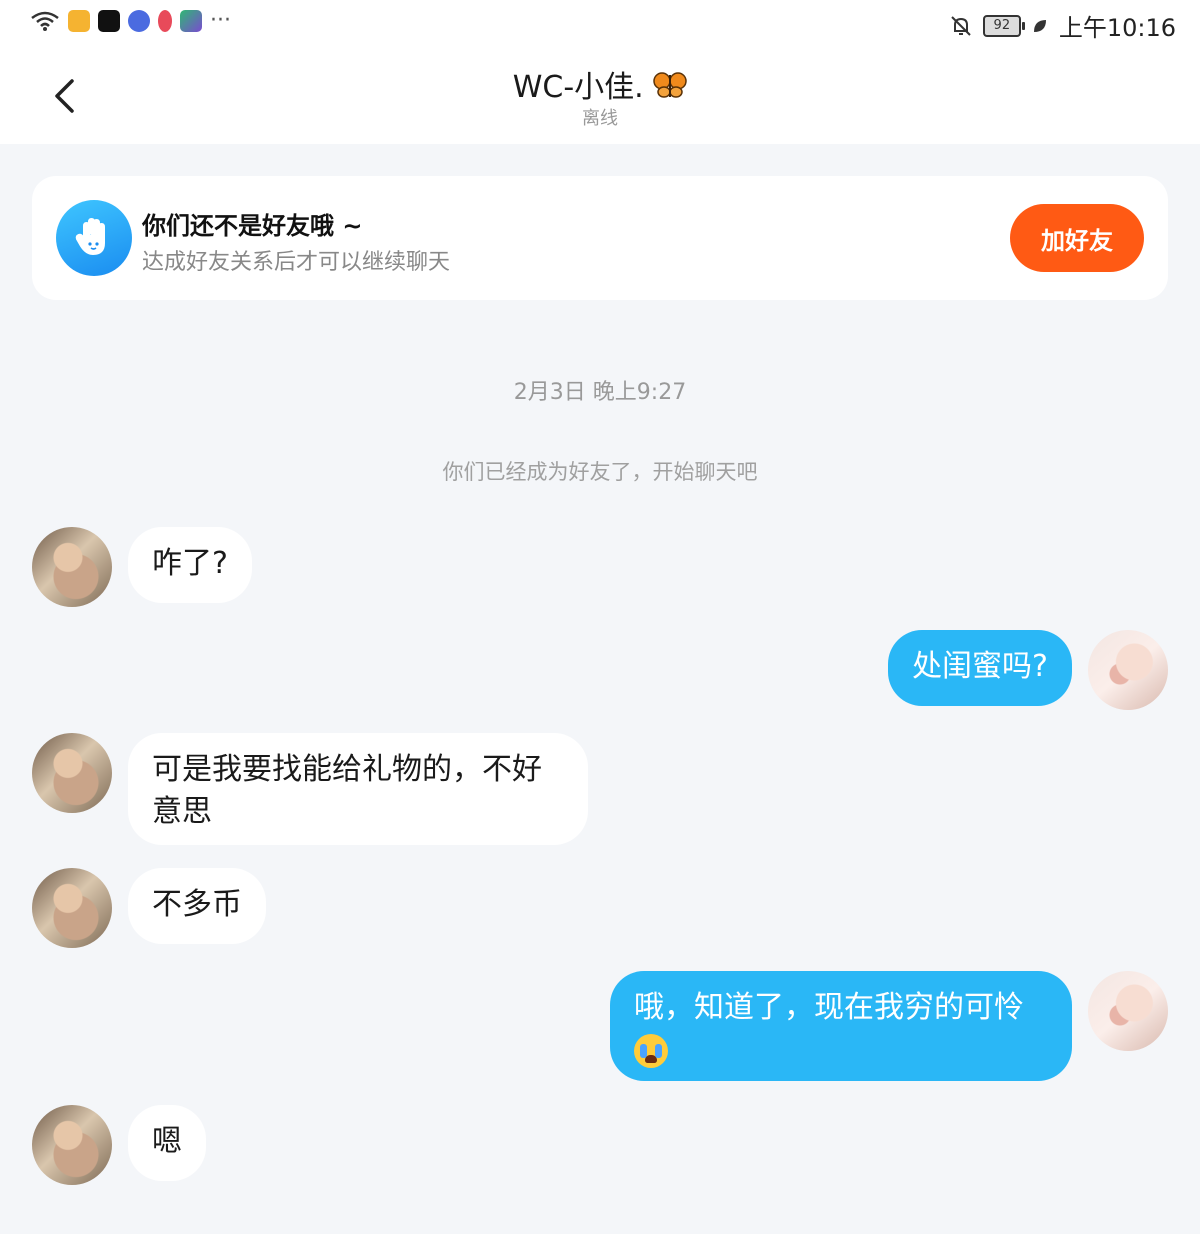 The image size is (1200, 1234). What do you see at coordinates (600, 908) in the screenshot?
I see `message-row: 不多币` at bounding box center [600, 908].